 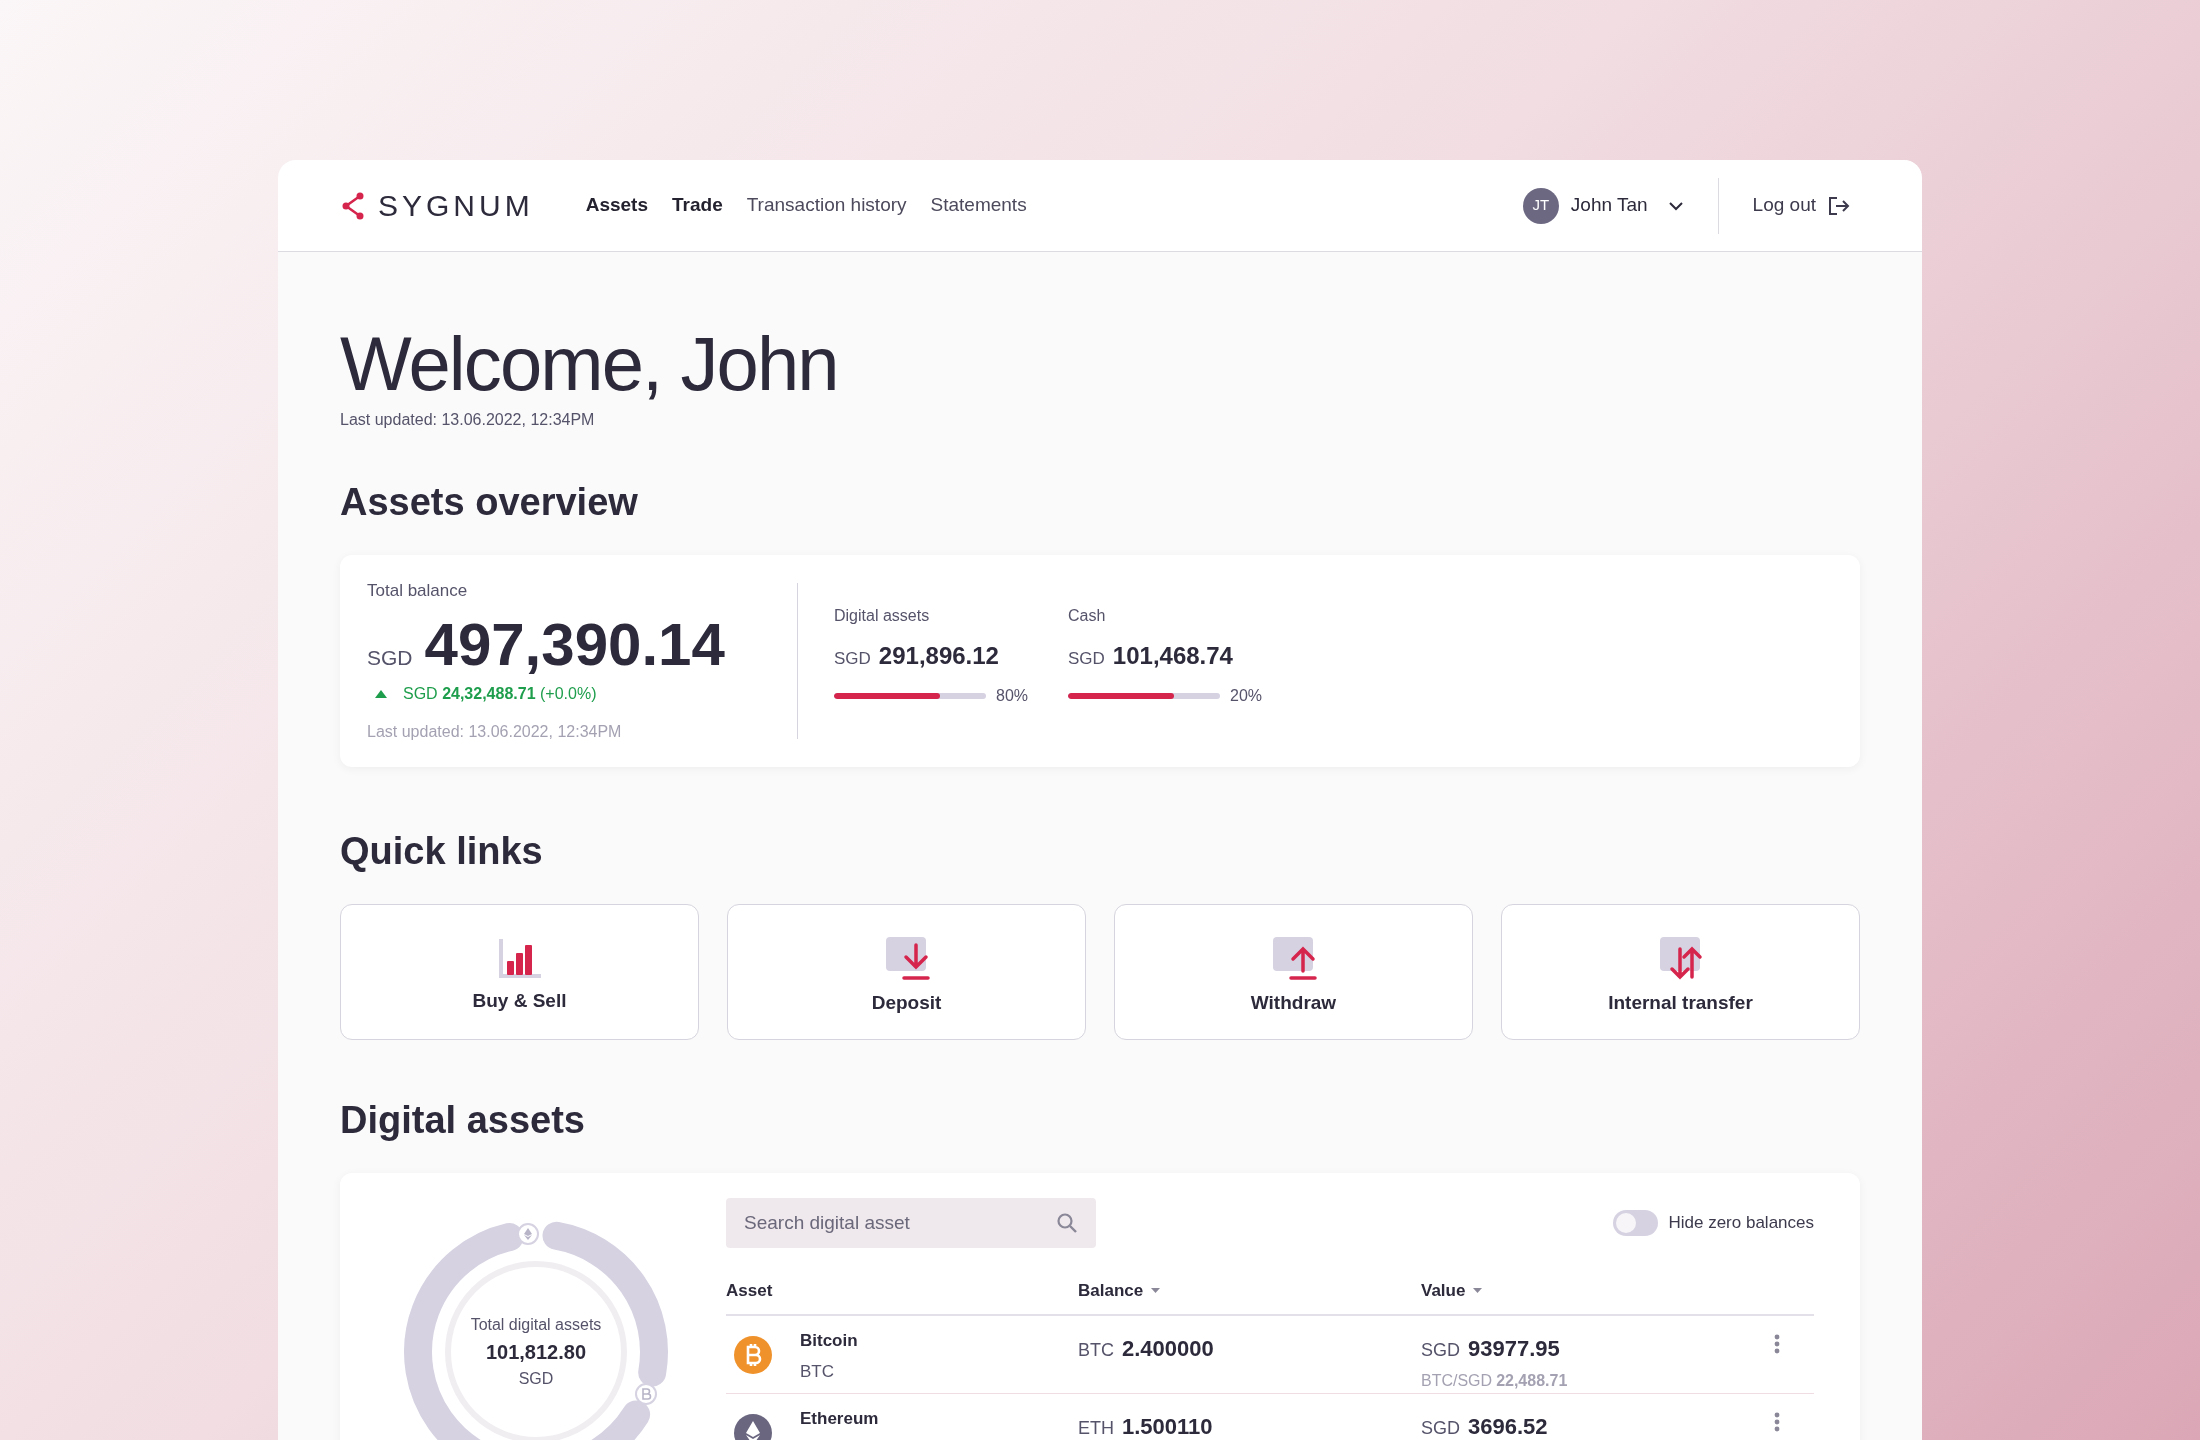 What do you see at coordinates (442, 851) in the screenshot?
I see `section-title: Quick links` at bounding box center [442, 851].